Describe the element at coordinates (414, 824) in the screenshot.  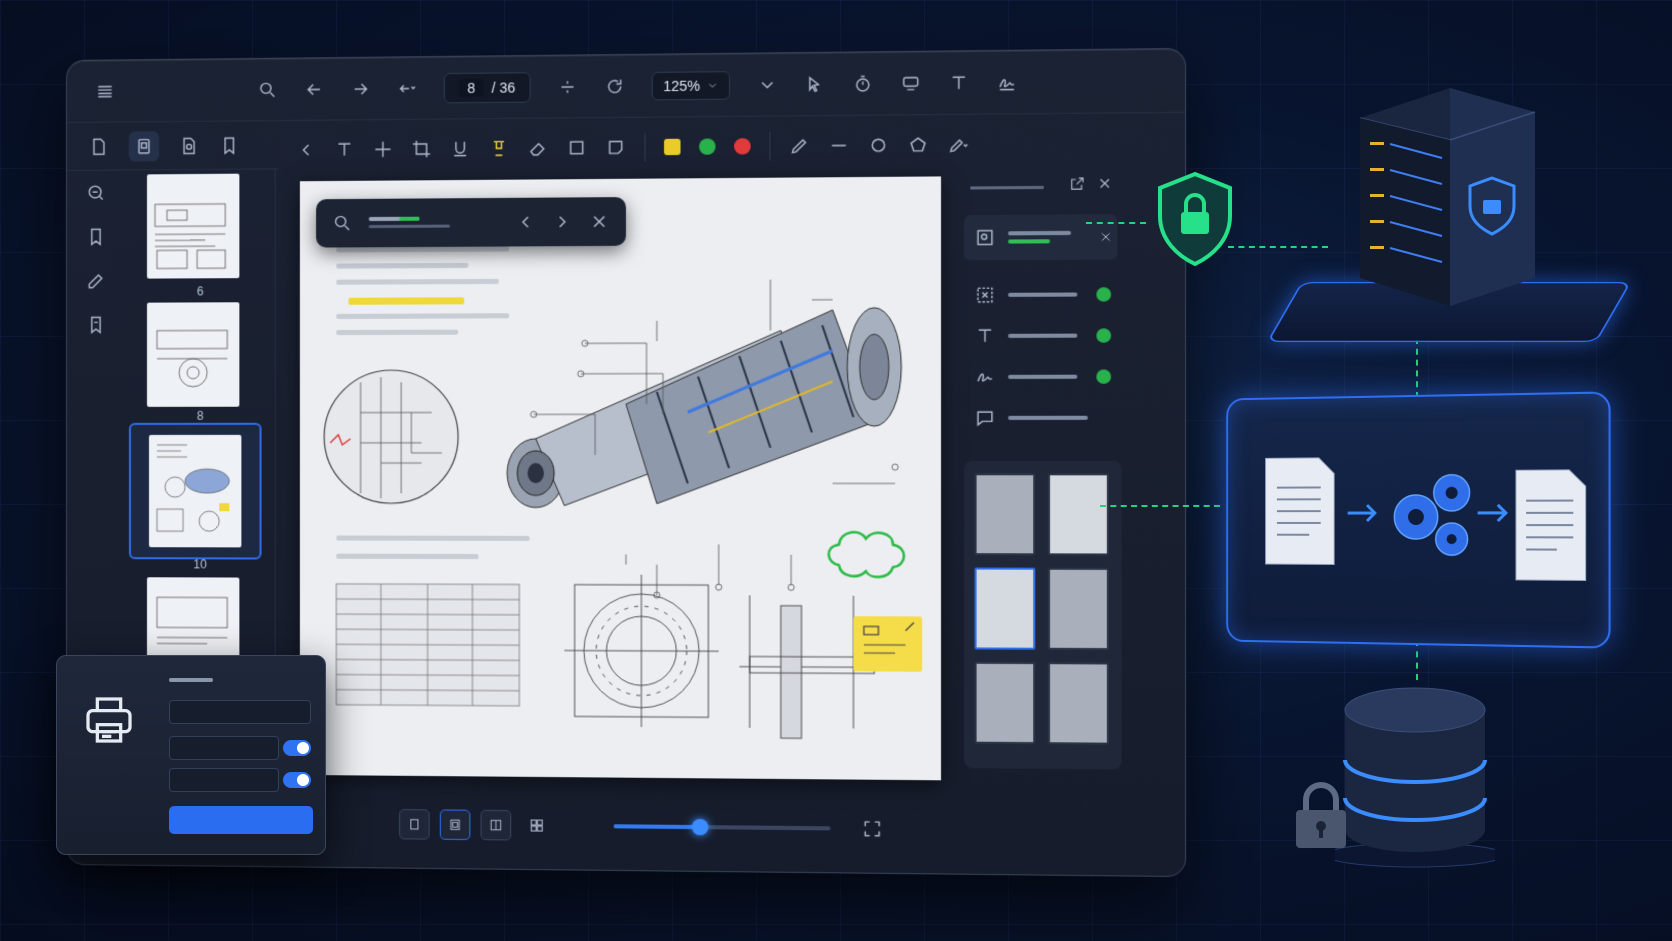
I see `single-page-view-button` at that location.